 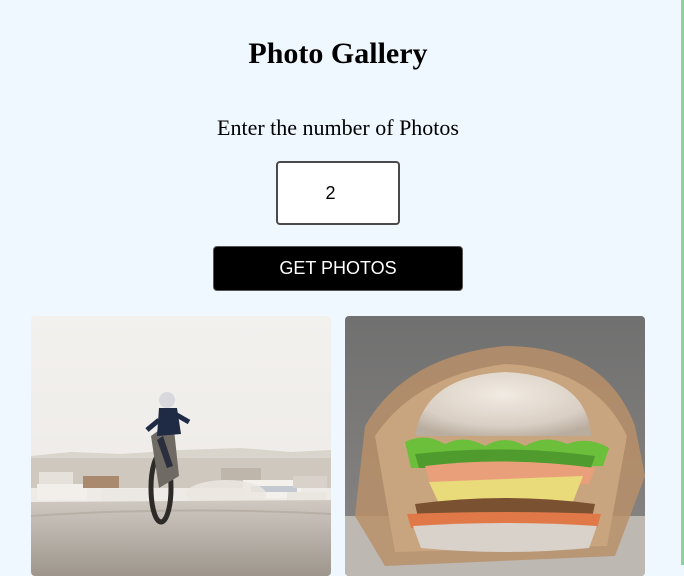 What do you see at coordinates (338, 53) in the screenshot?
I see `page-title: Photo Gallery` at bounding box center [338, 53].